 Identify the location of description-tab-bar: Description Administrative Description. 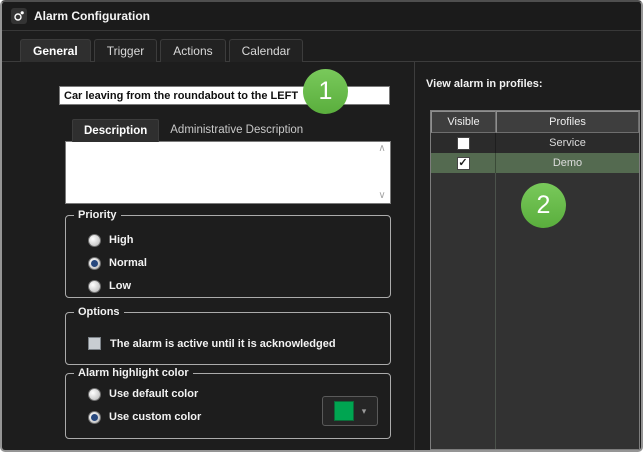
(193, 130).